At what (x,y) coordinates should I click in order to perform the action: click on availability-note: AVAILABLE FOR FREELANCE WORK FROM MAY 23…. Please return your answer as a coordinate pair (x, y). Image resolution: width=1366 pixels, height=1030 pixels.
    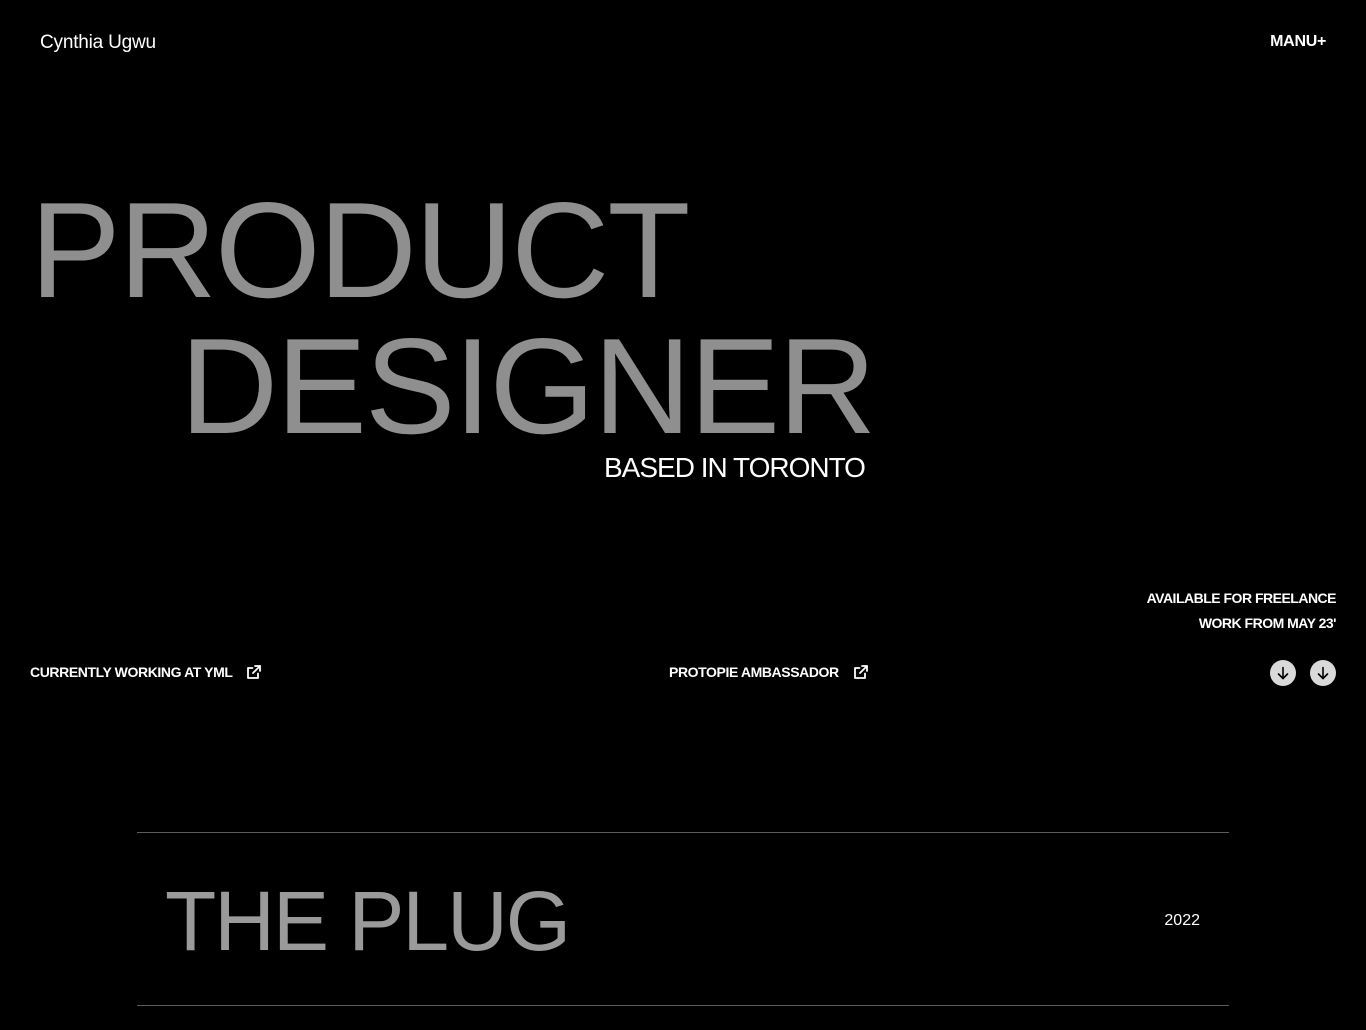
    Looking at the image, I should click on (1241, 611).